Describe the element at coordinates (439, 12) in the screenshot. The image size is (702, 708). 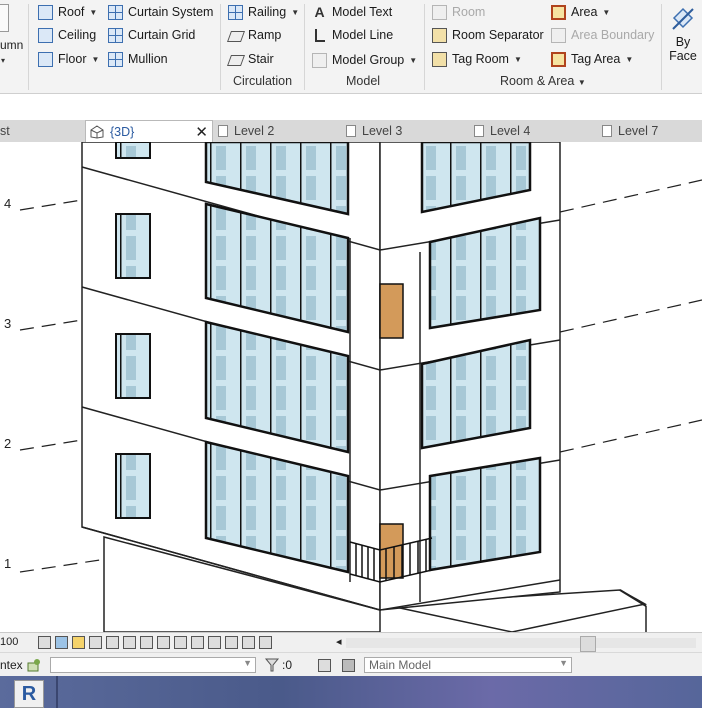
I see `room-icon` at that location.